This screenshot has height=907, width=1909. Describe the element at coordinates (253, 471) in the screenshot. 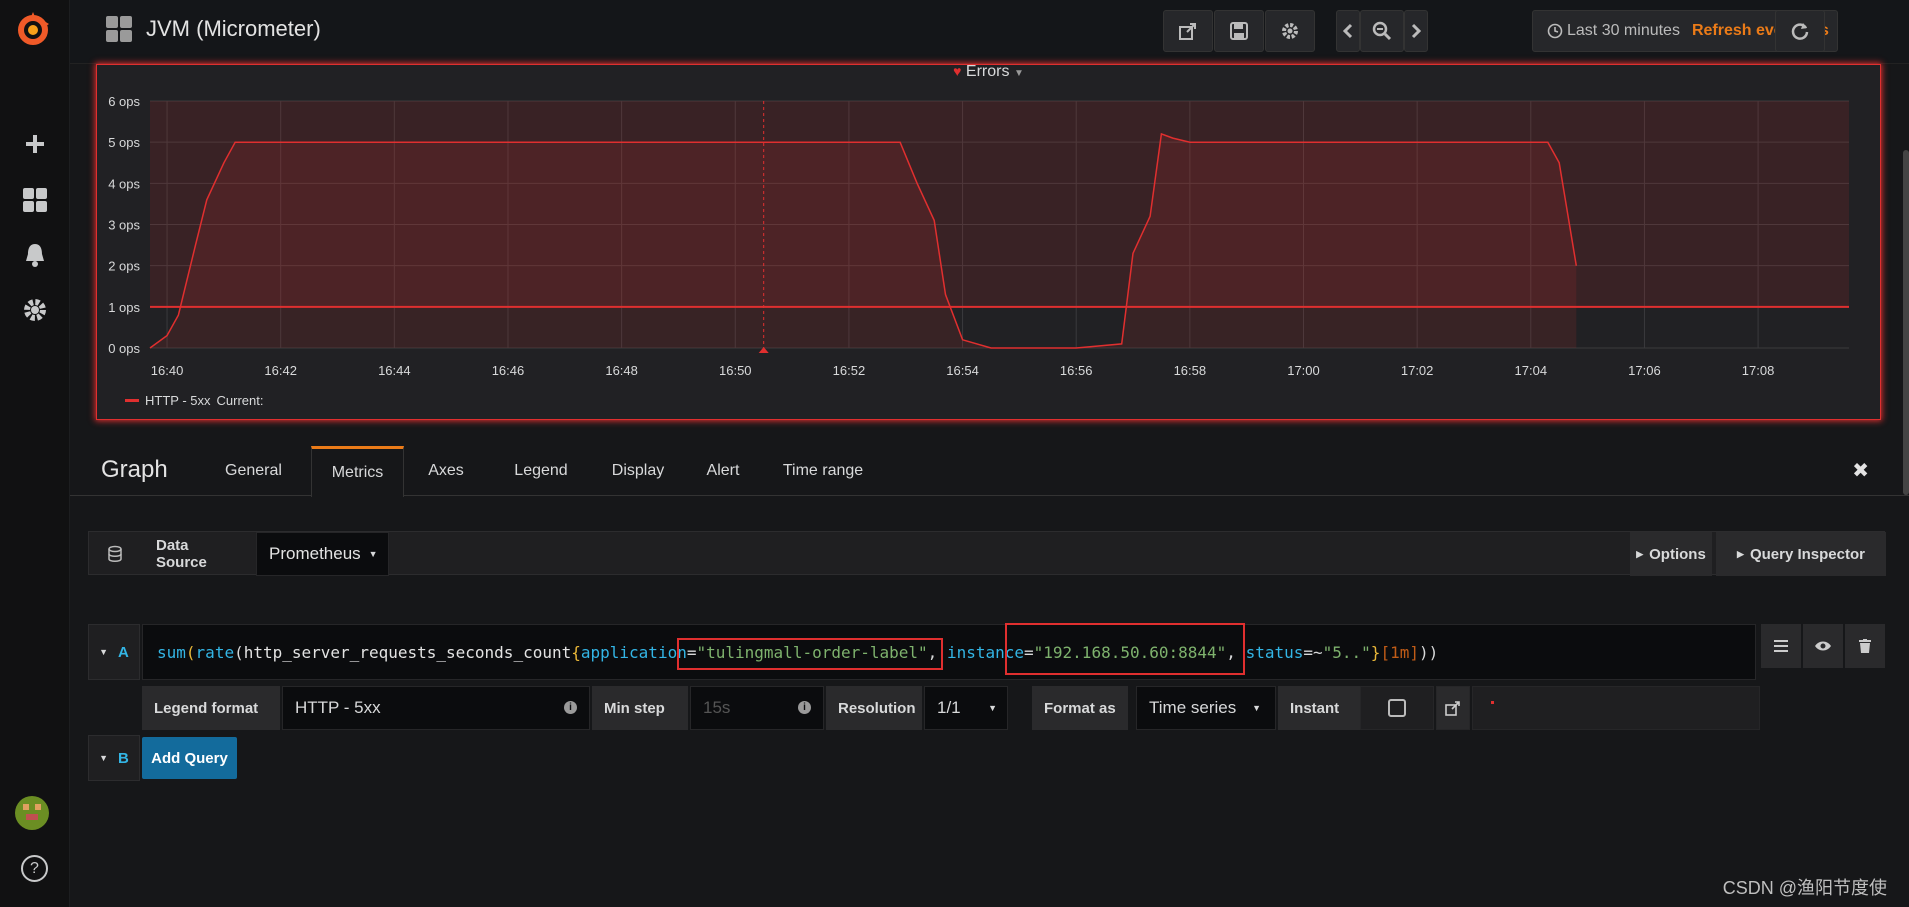

I see `tab-general: General` at that location.